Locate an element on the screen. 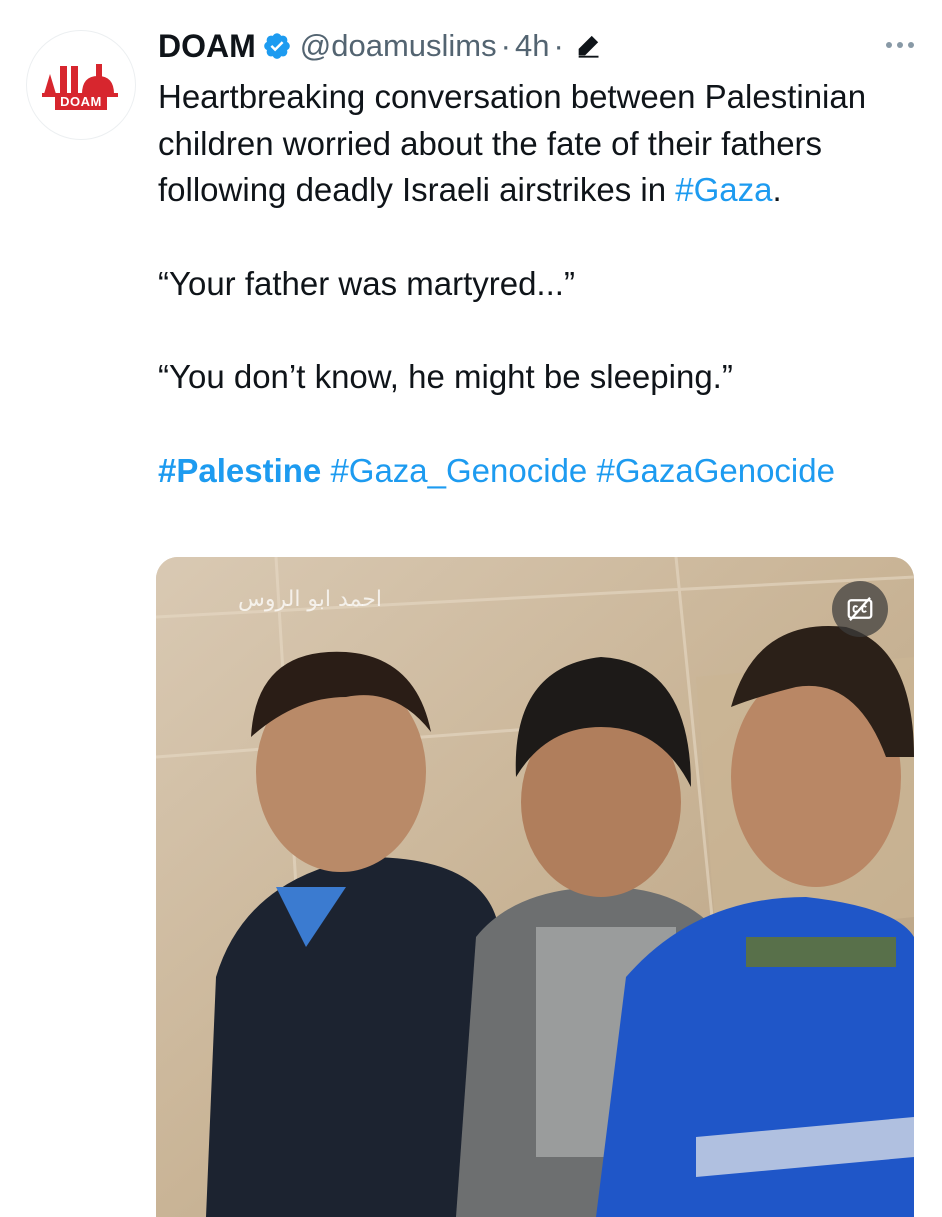 Image resolution: width=942 pixels, height=1217 pixels. video-watermark: احمد ابو الروس is located at coordinates (310, 599).